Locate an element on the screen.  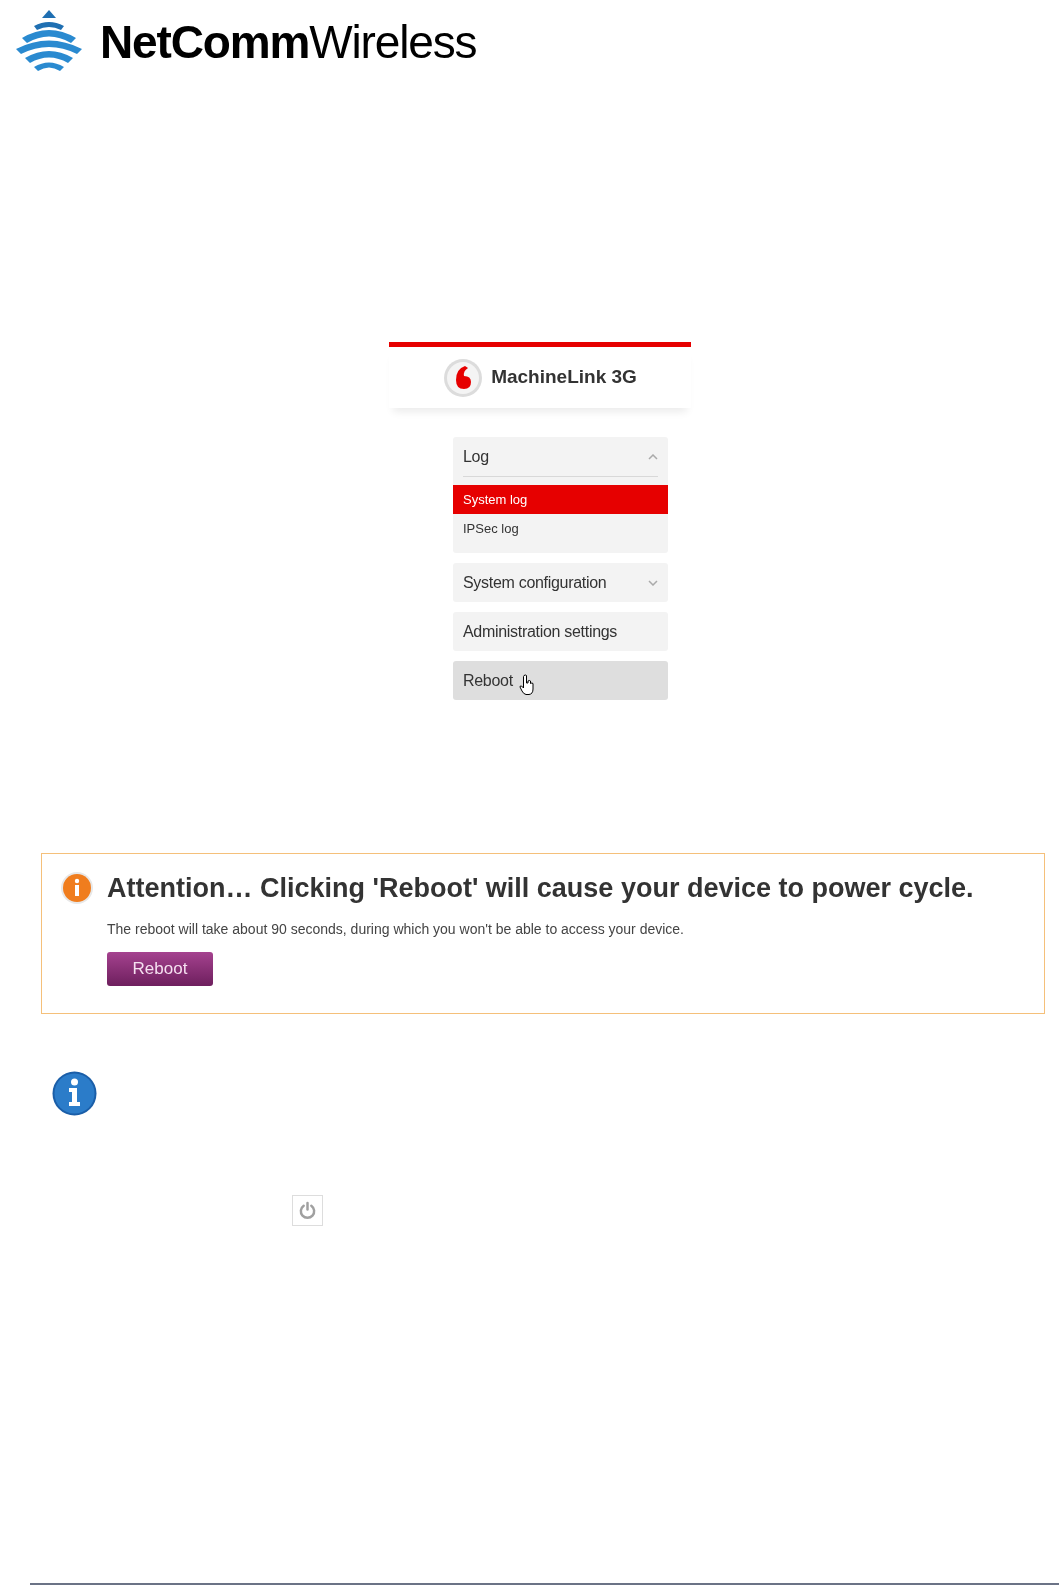
power-button is located at coordinates (307, 1210).